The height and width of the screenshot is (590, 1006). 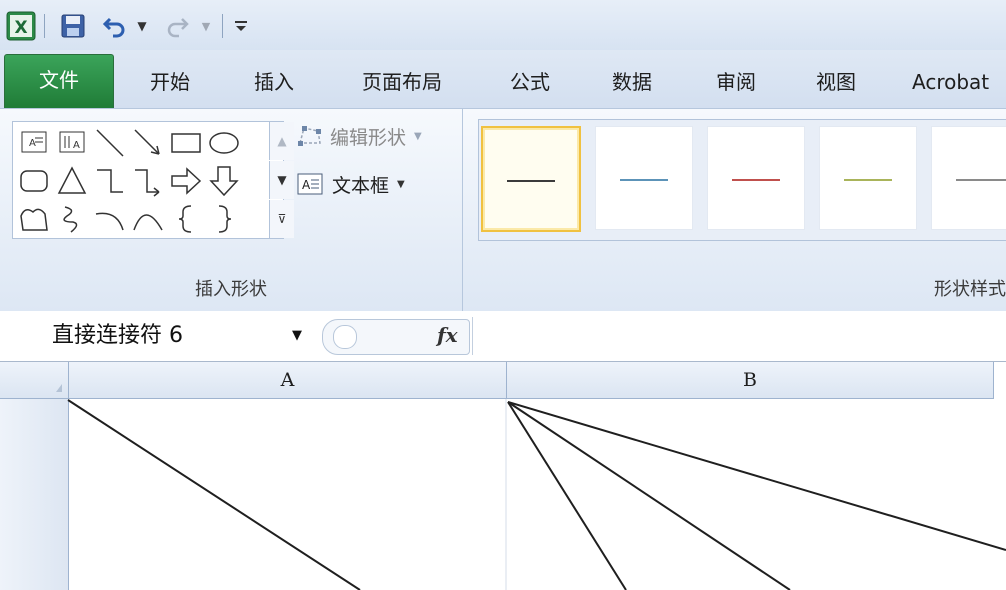 I want to click on tab-acrobat: Acrobat, so click(x=959, y=82).